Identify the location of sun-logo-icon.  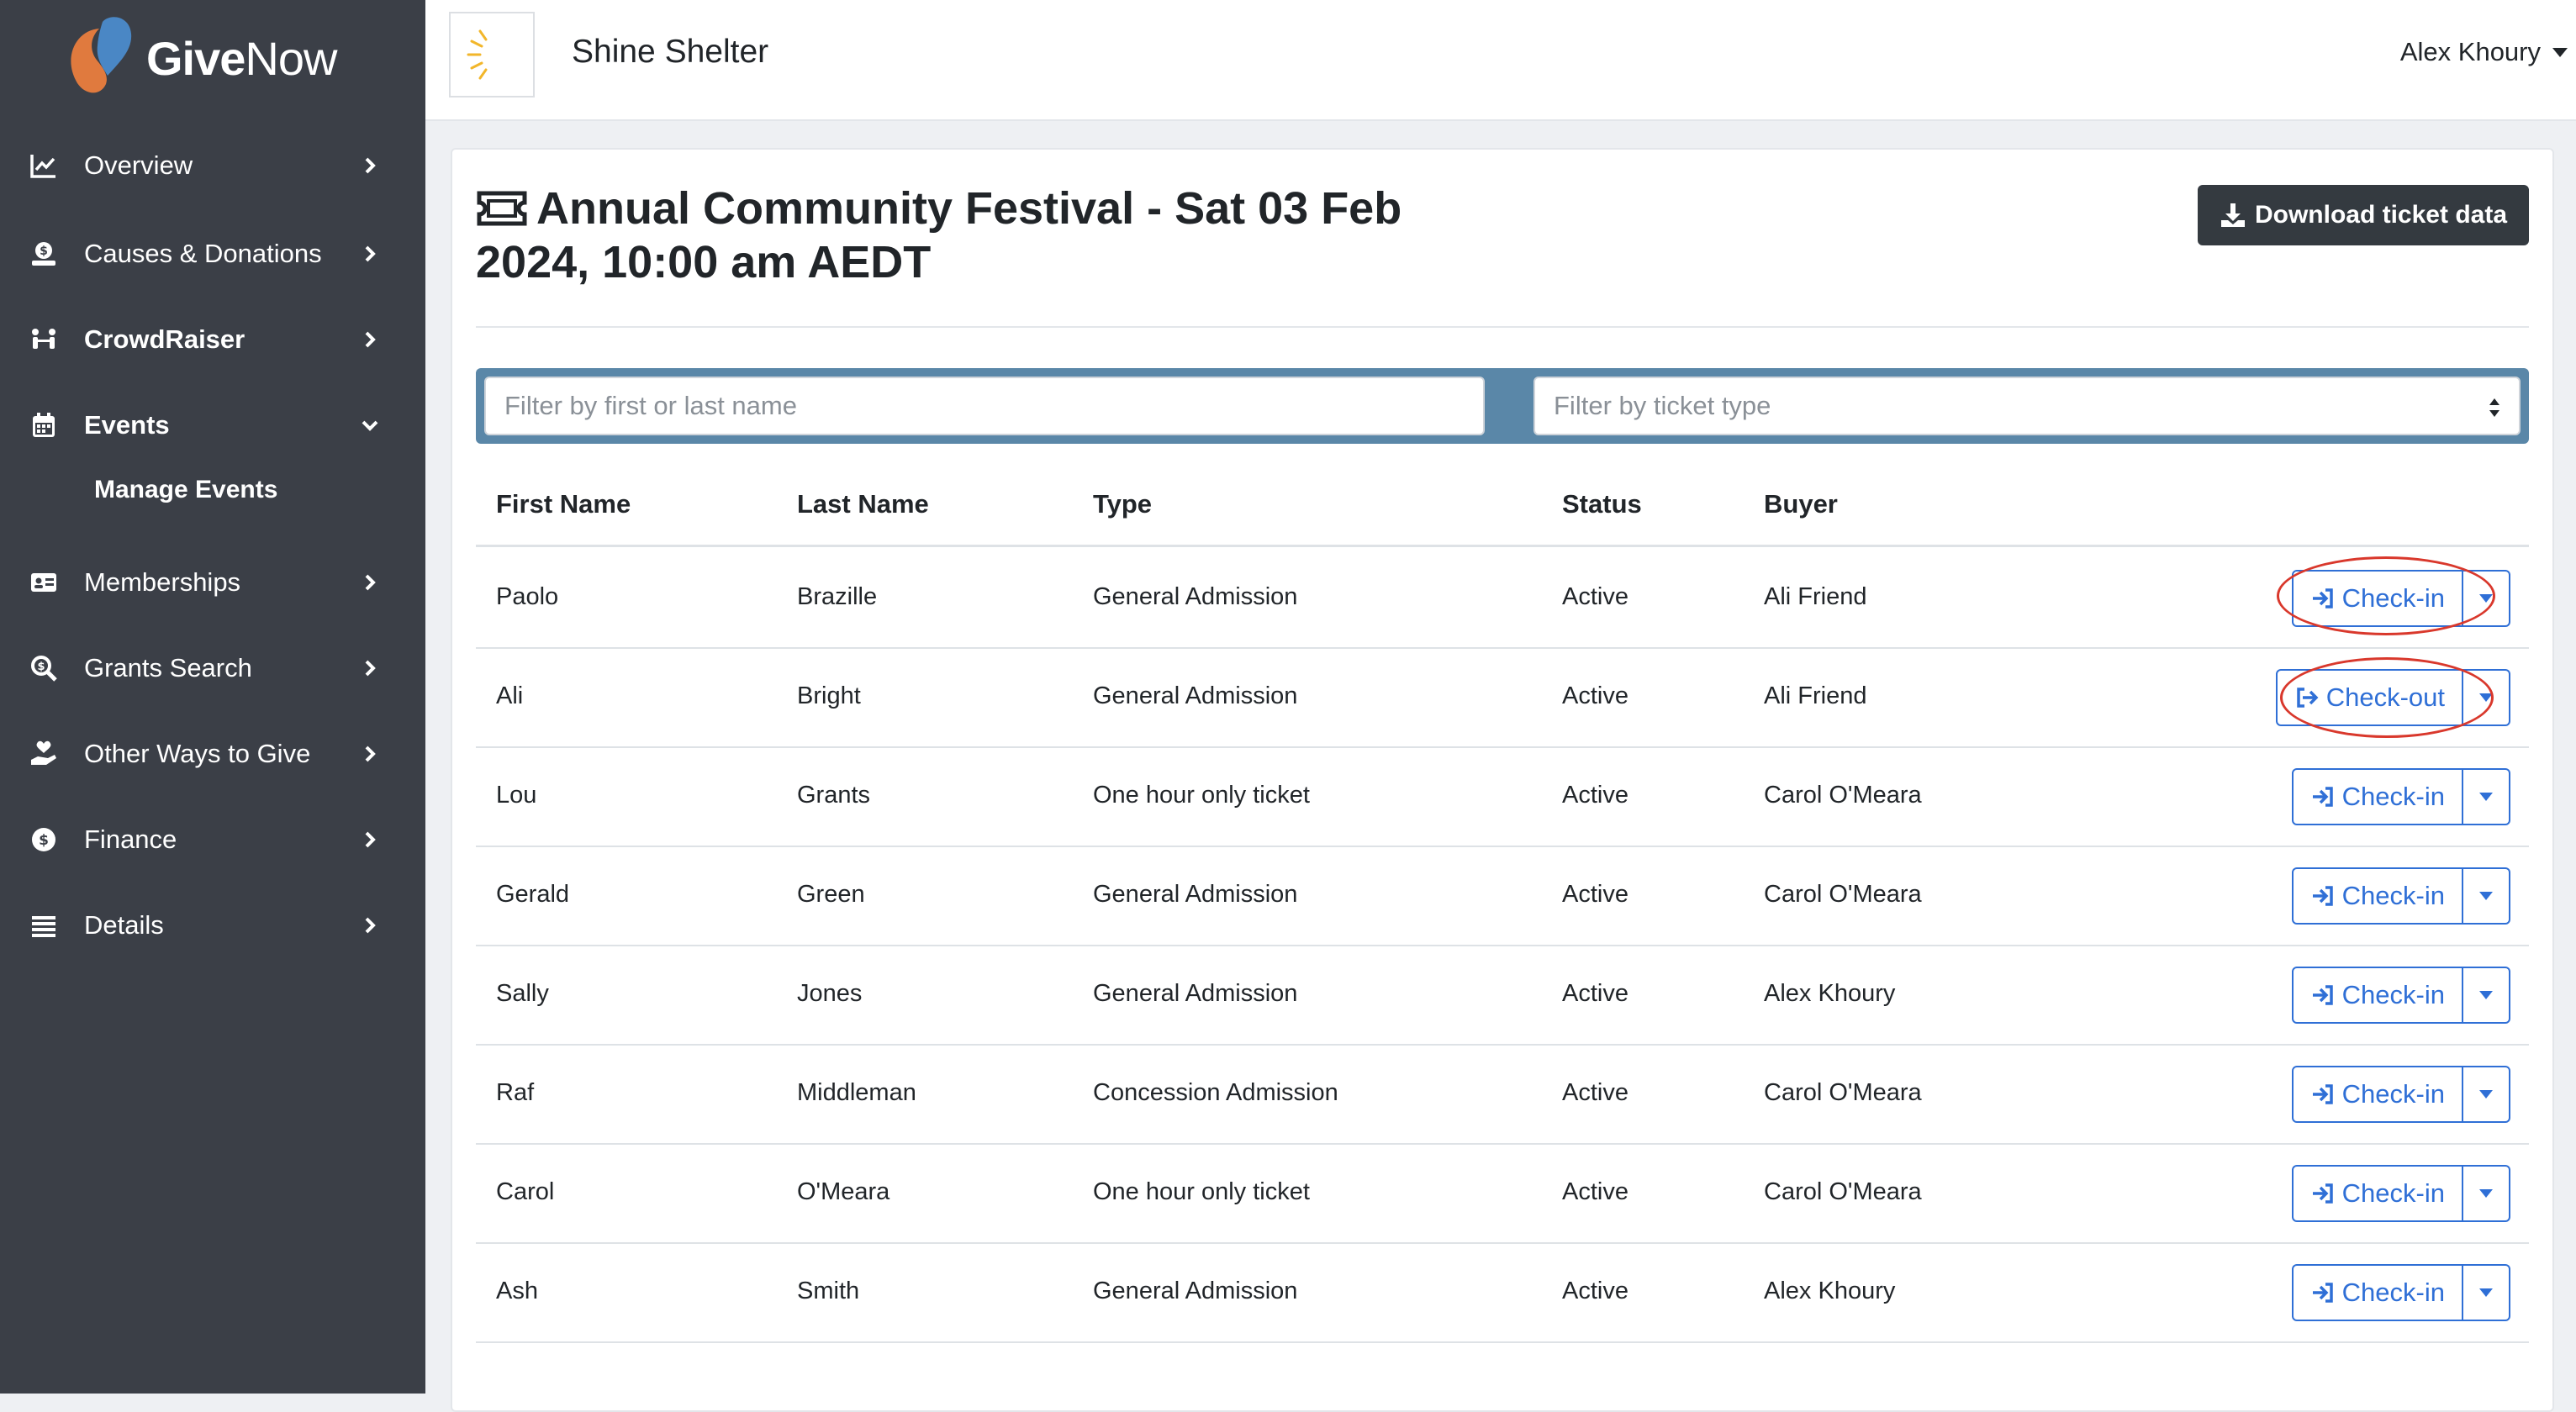
(483, 54).